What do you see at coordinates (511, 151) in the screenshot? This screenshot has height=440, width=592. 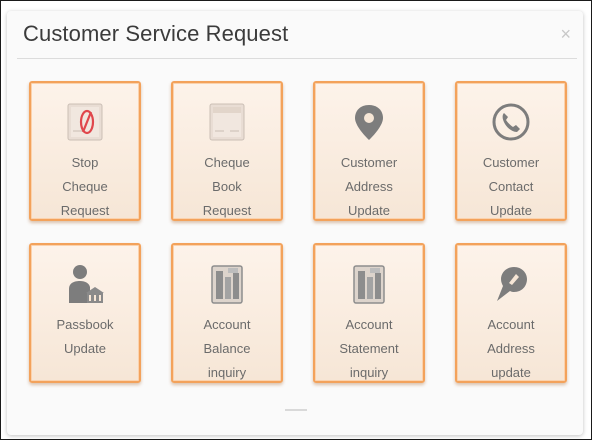 I see `tile-customer-contact-update: Customer Contact Update` at bounding box center [511, 151].